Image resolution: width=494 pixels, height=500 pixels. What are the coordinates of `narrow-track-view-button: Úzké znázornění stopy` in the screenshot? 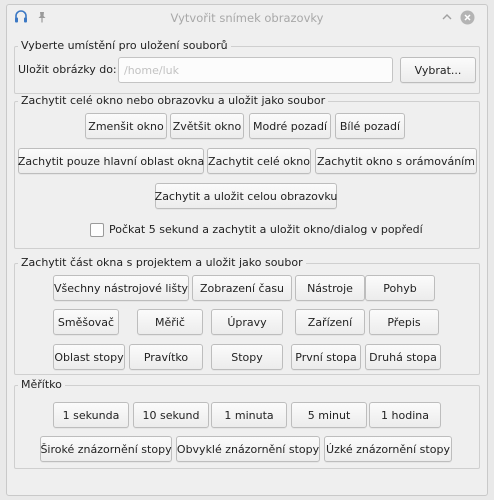 It's located at (388, 449).